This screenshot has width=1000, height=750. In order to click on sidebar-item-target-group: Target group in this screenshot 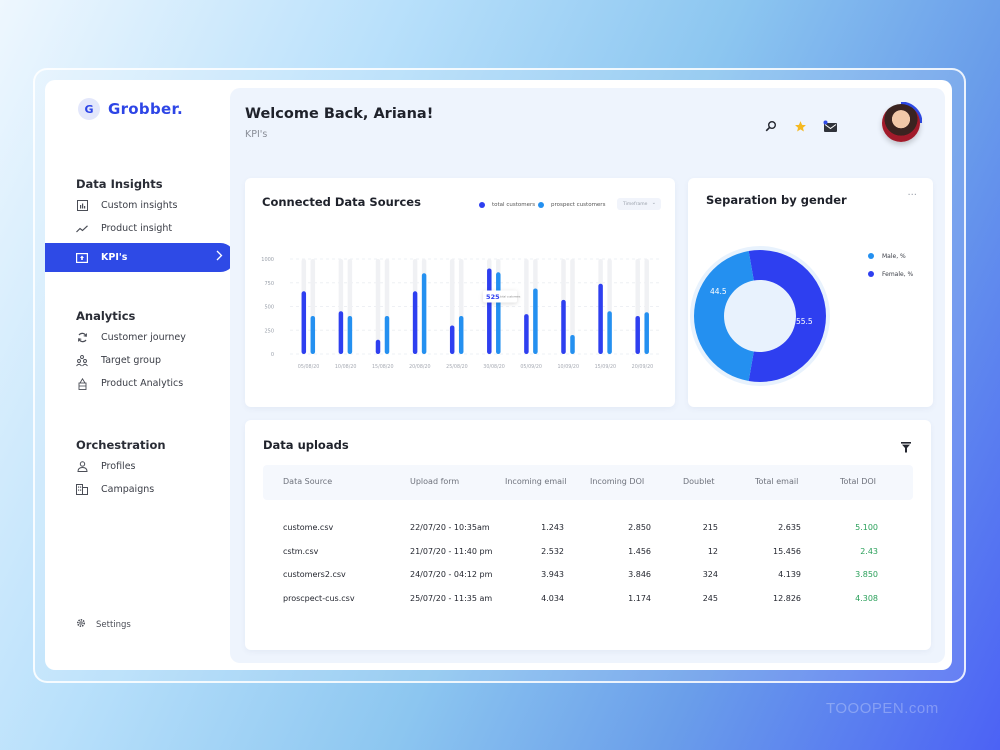, I will do `click(140, 360)`.